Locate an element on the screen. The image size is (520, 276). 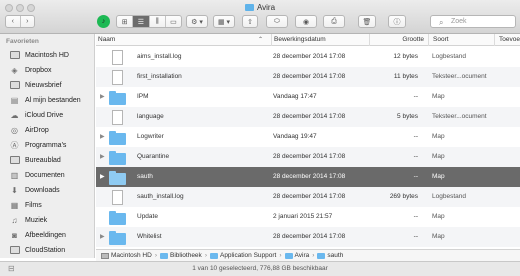
sidebar-item-nieuwsbrief: Nieuwsbrief is located at coordinates (51, 85).